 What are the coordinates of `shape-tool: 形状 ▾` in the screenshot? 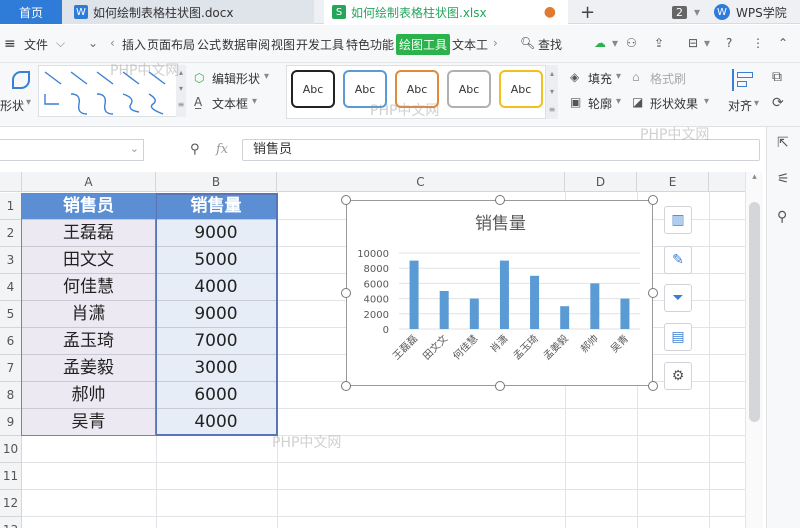 It's located at (19, 93).